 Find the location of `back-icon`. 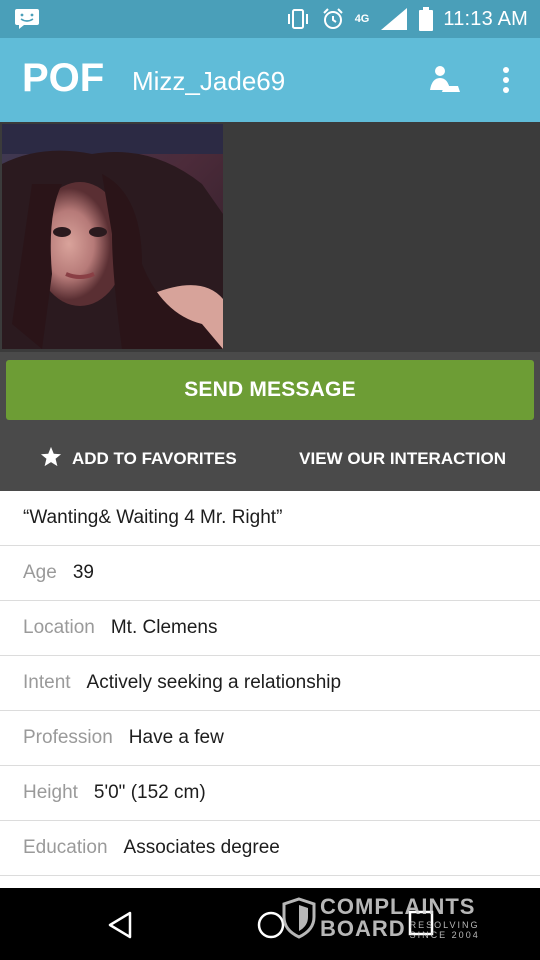

back-icon is located at coordinates (120, 925).